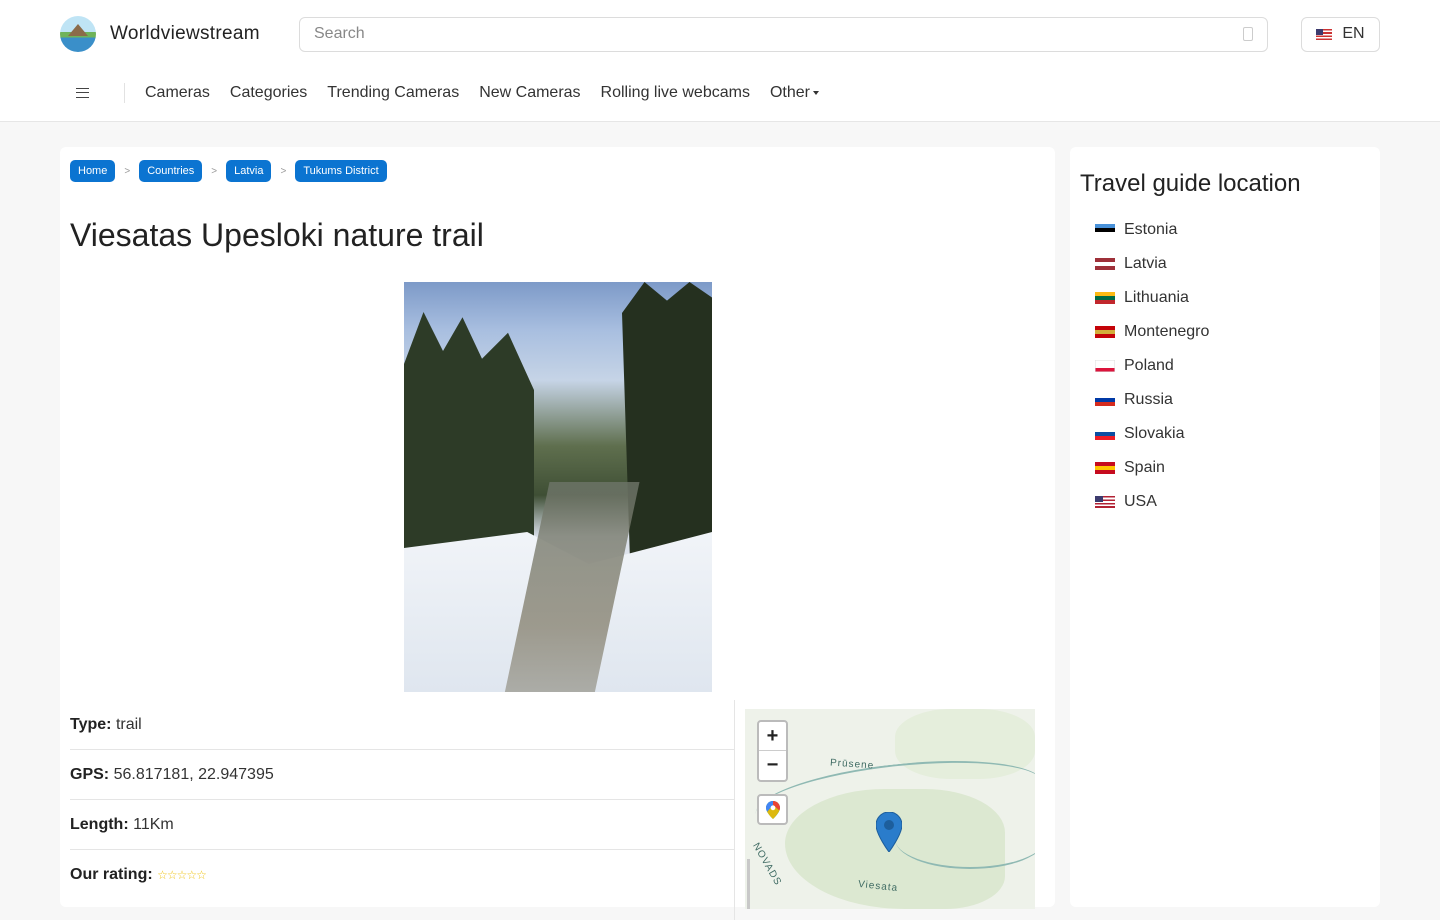  I want to click on latvia-flag-icon, so click(1105, 264).